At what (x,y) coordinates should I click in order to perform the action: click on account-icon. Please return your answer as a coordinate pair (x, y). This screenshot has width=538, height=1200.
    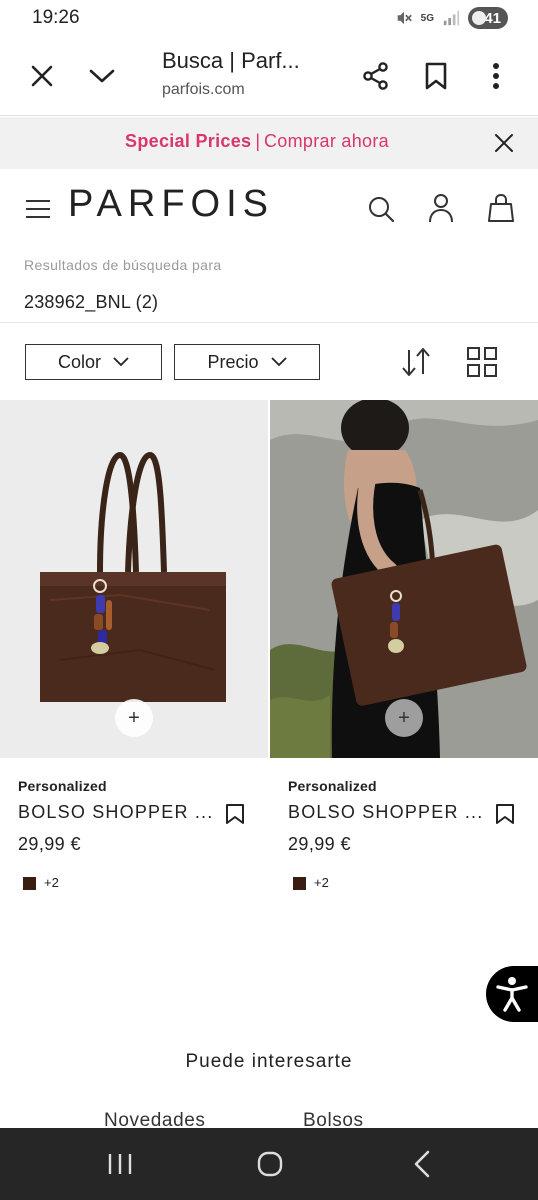
    Looking at the image, I should click on (441, 208).